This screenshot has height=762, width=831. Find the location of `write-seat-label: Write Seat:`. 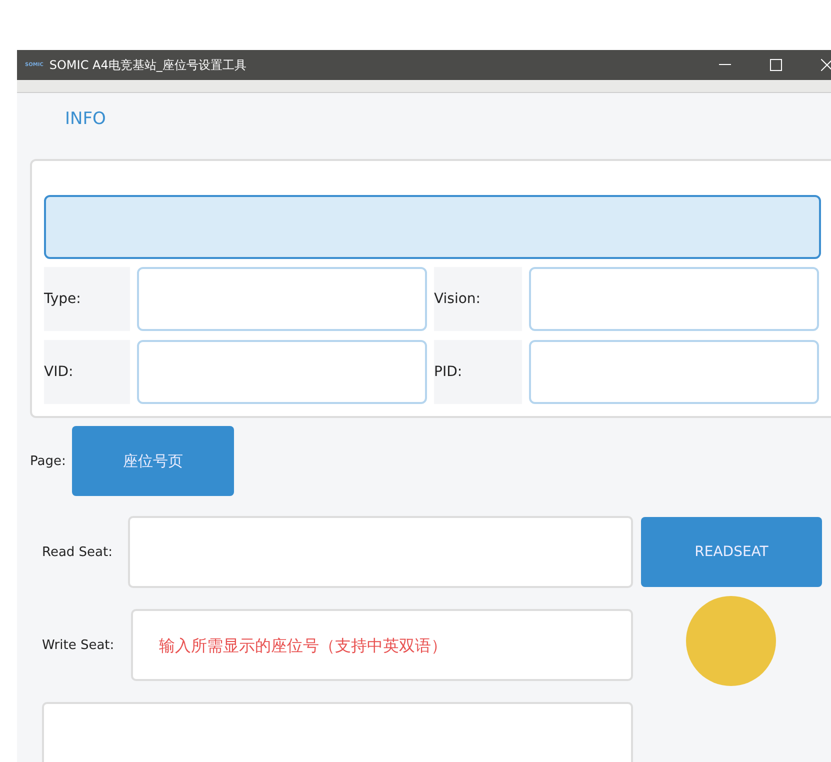

write-seat-label: Write Seat: is located at coordinates (79, 645).